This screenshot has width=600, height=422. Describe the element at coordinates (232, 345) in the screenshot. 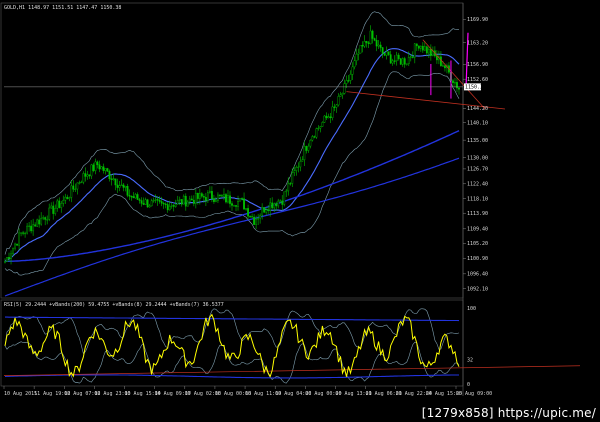

I see `rsi-series` at that location.